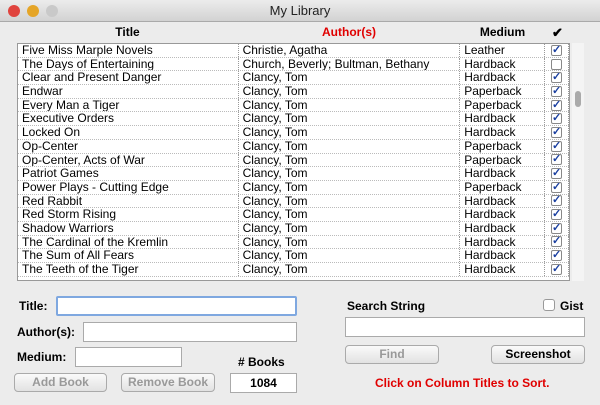  Describe the element at coordinates (176, 306) in the screenshot. I see `title-input` at that location.